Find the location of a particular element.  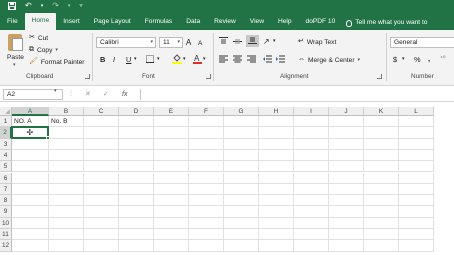

cell-j8 is located at coordinates (346, 201).